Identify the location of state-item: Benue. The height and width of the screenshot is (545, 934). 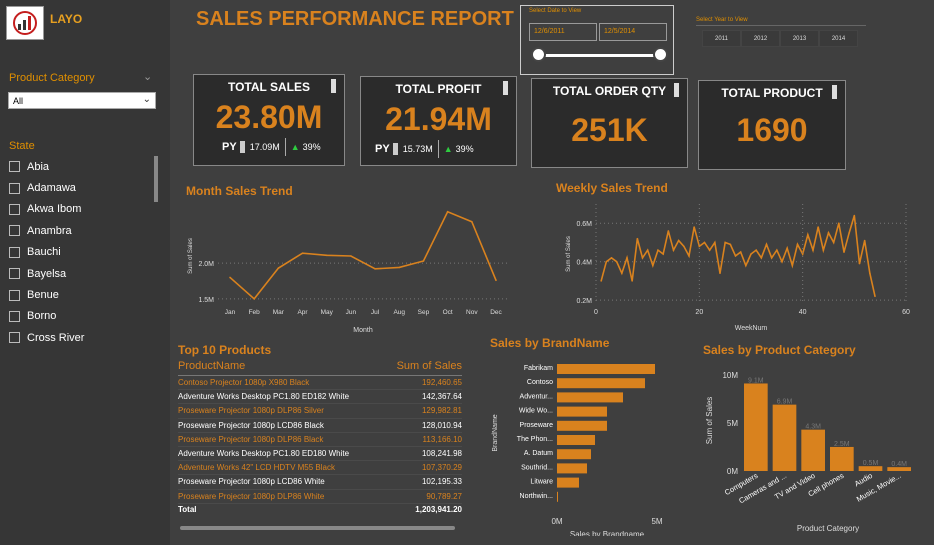
(79, 294).